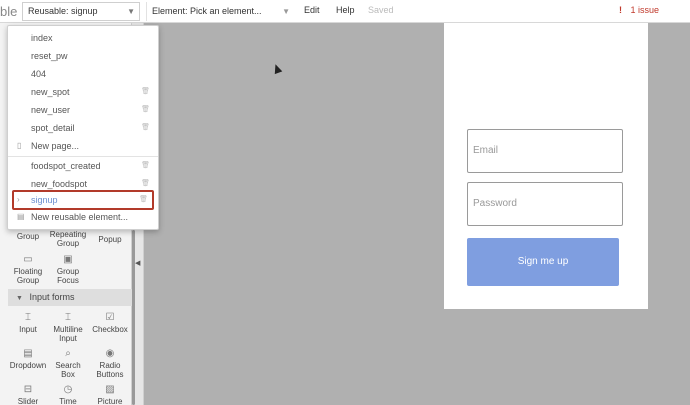  What do you see at coordinates (543, 262) in the screenshot?
I see `sign-up-button: Sign me up` at bounding box center [543, 262].